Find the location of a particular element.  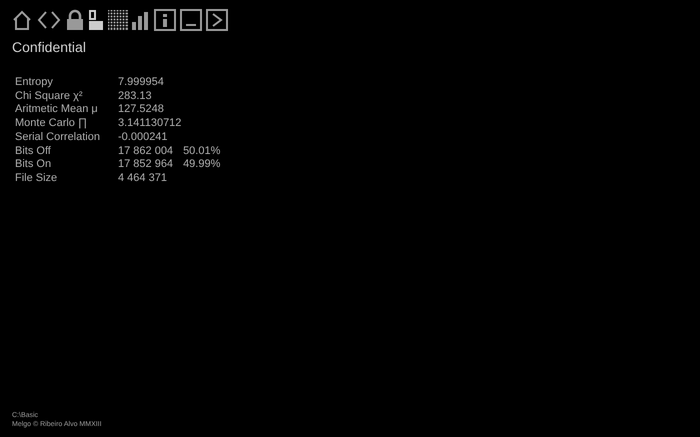

info-icon is located at coordinates (165, 20).